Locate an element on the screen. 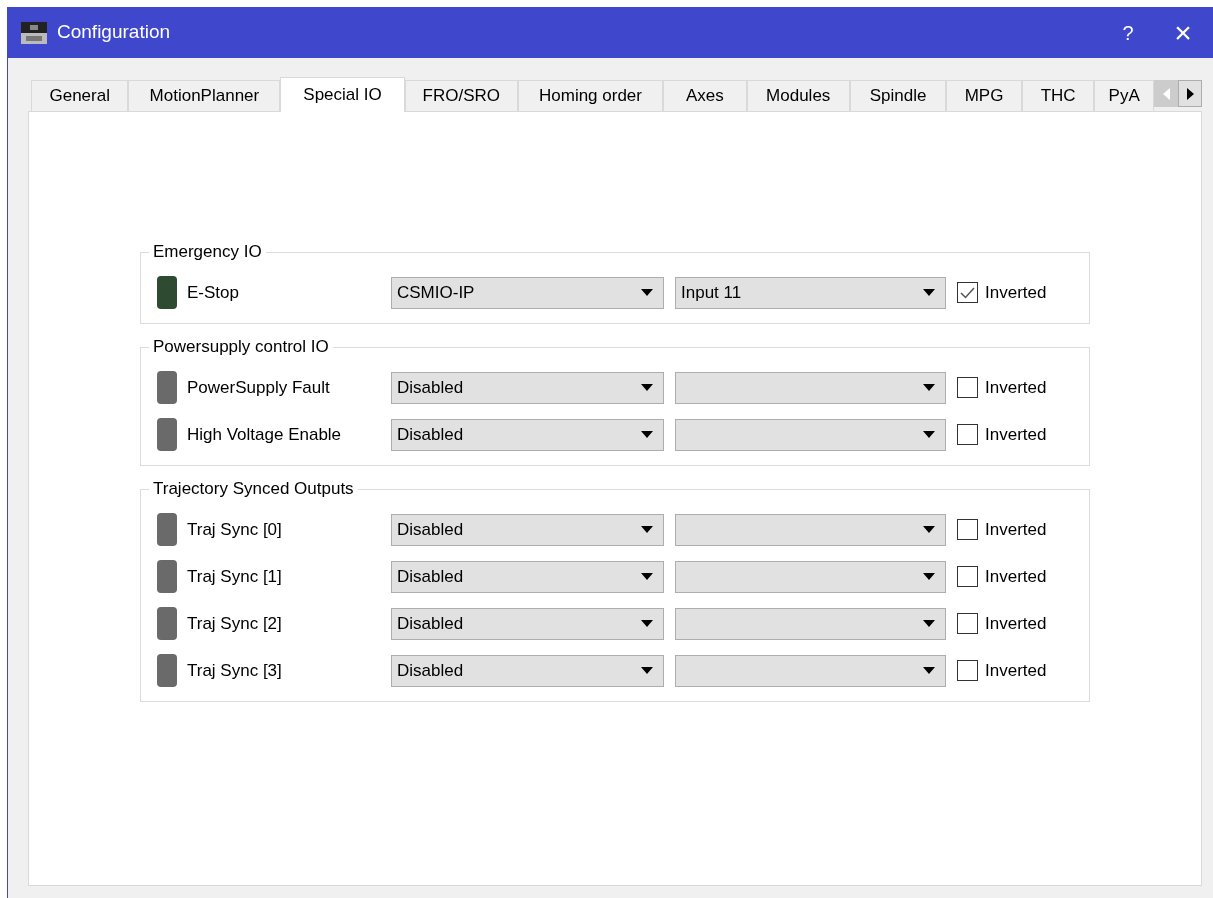  right-arrow-icon is located at coordinates (1190, 93).